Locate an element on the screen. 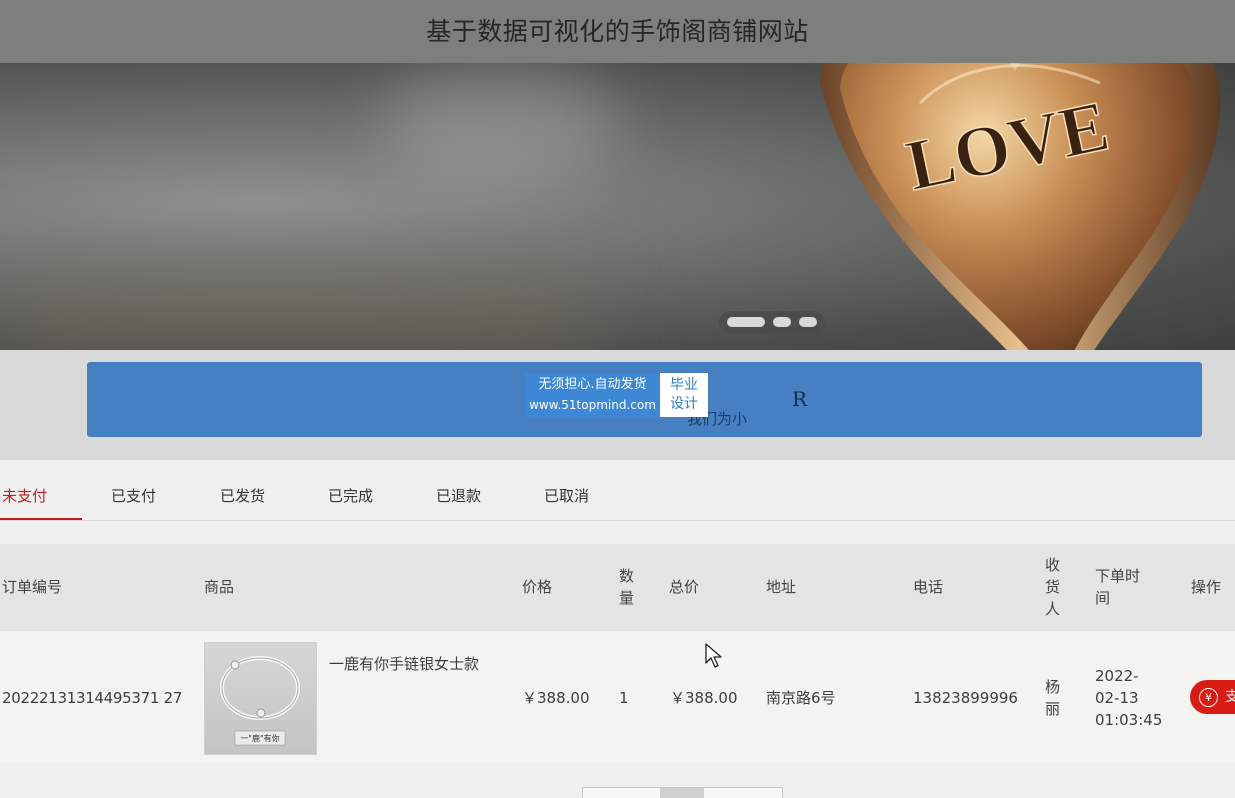 The image size is (1235, 798). order-time: 2022- 02-13 01:03:45 is located at coordinates (1129, 698).